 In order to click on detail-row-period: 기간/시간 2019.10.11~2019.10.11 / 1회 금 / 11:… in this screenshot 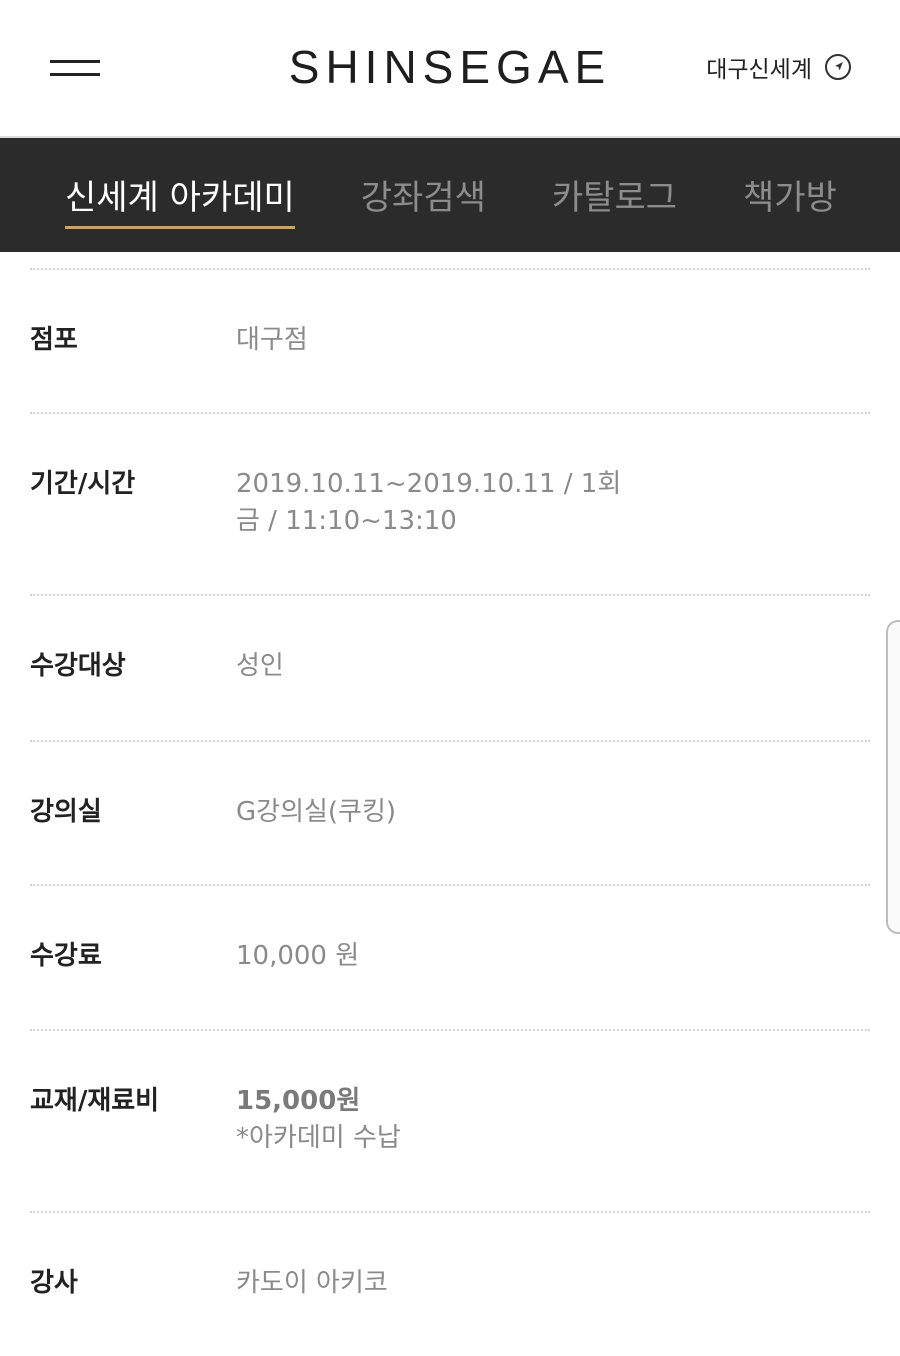, I will do `click(450, 503)`.